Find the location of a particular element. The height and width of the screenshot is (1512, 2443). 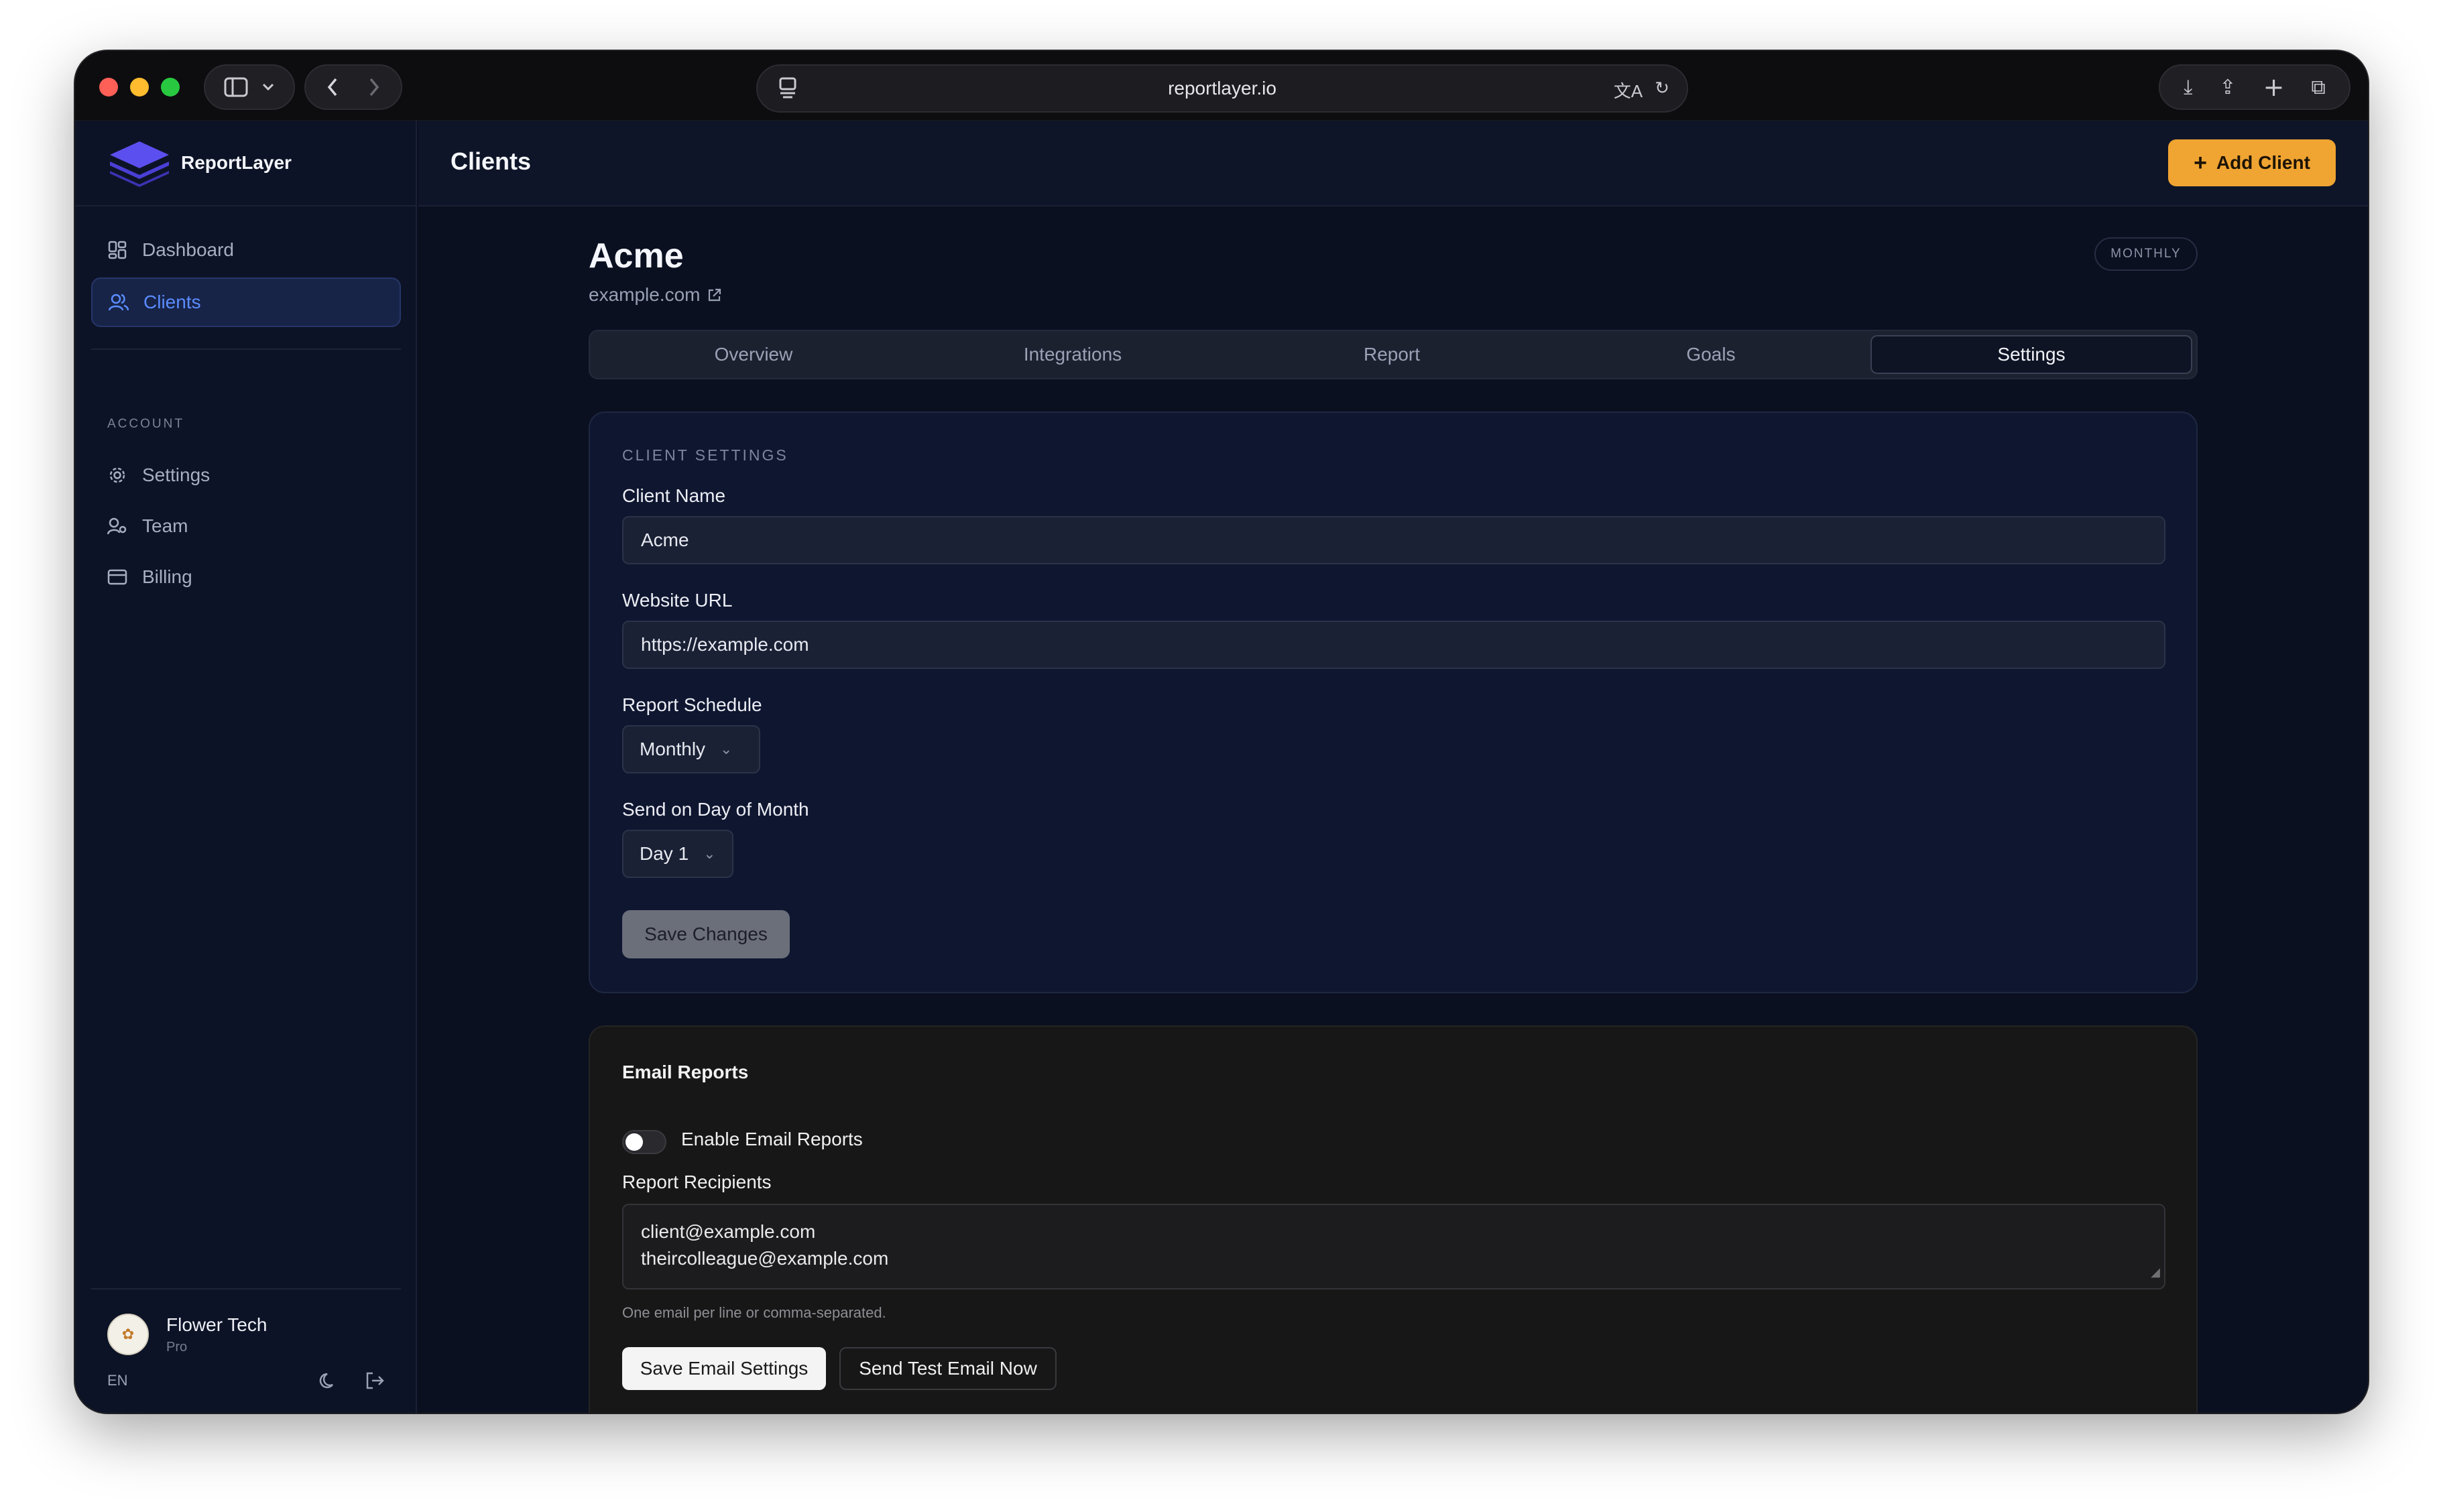

sidebar-toggle-button is located at coordinates (249, 87).